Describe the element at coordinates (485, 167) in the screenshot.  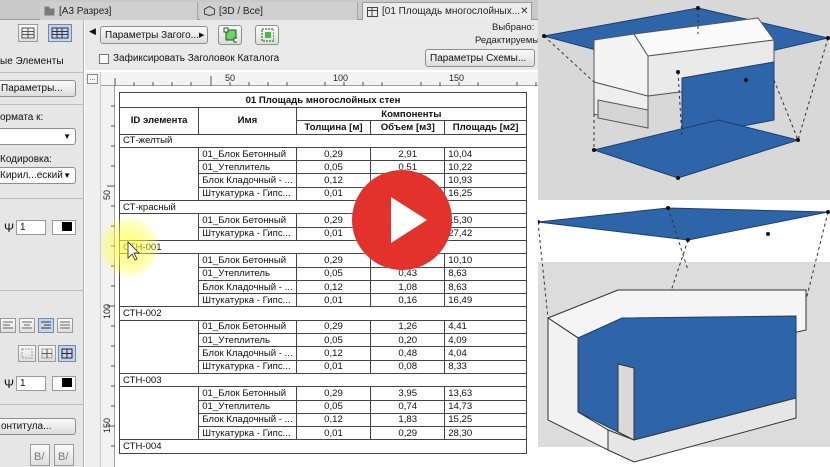
I see `area-cell: 10,22` at that location.